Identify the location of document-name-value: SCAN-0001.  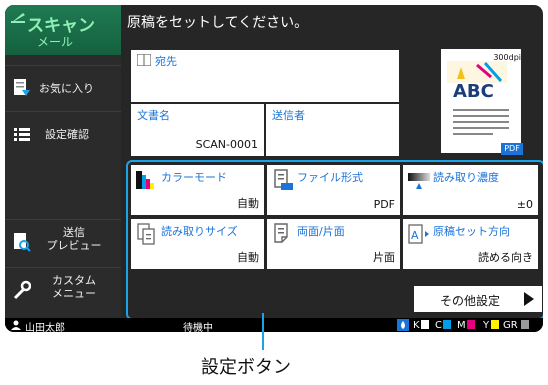
(226, 144).